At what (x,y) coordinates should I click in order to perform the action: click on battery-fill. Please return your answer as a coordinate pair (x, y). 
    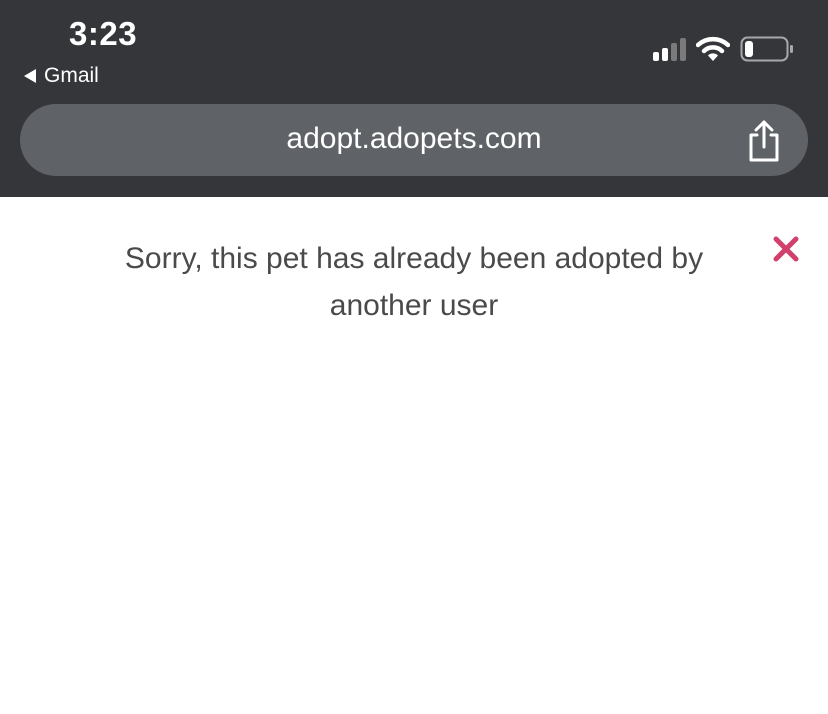
    Looking at the image, I should click on (749, 49).